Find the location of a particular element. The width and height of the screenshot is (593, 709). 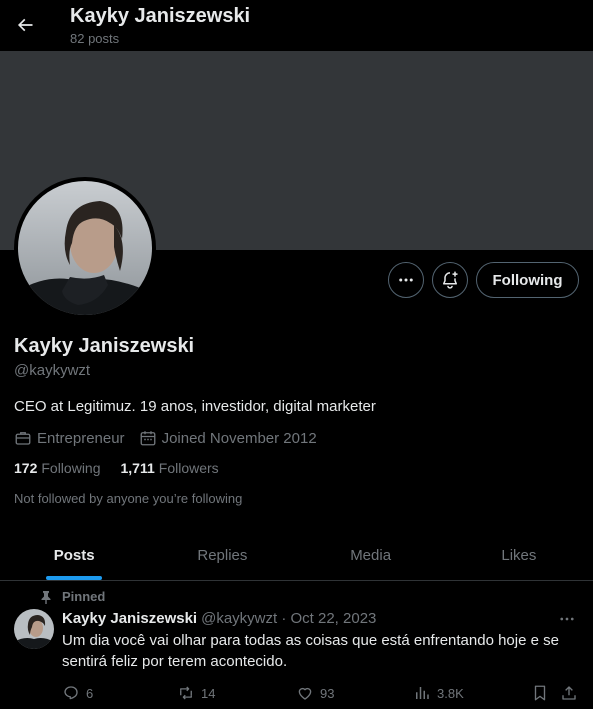

back-button is located at coordinates (25, 25).